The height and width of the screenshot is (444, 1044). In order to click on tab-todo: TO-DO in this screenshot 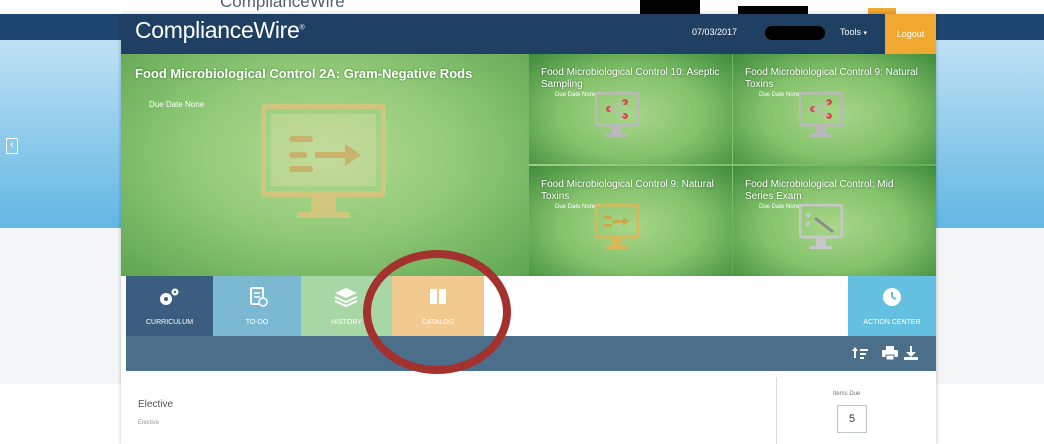, I will do `click(257, 306)`.